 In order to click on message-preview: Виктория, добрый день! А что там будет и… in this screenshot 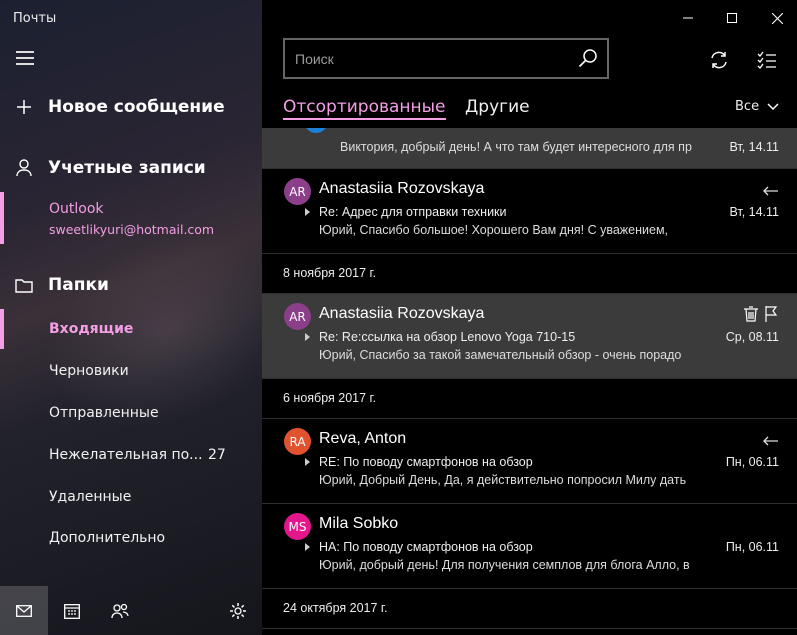, I will do `click(516, 147)`.